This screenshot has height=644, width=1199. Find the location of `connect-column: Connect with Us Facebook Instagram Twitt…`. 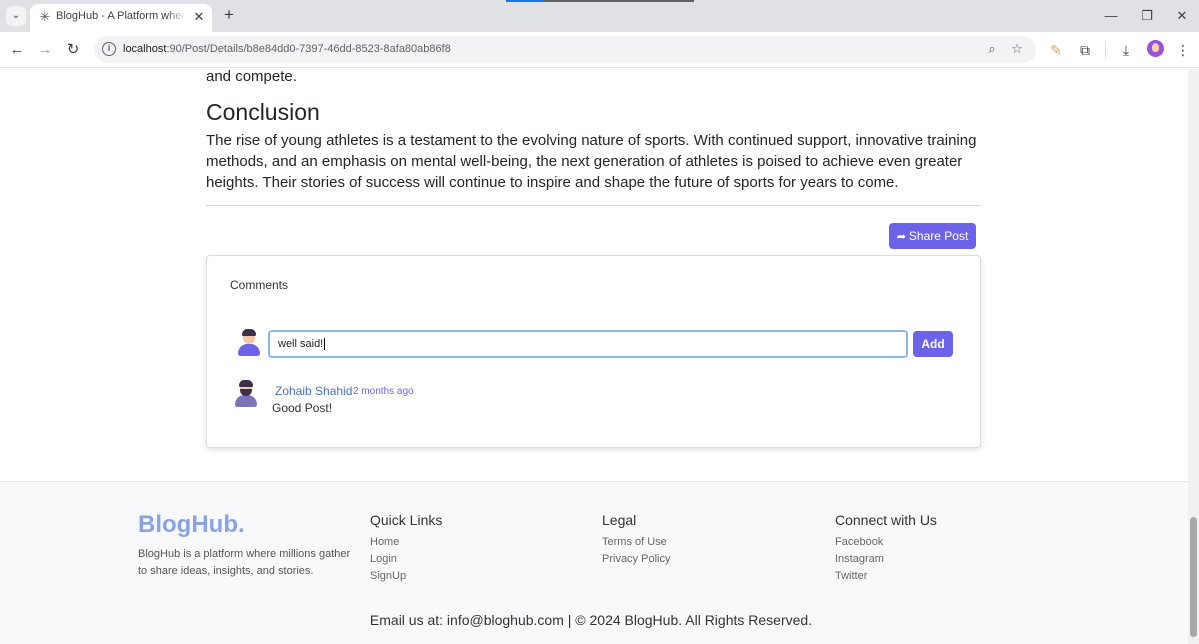

connect-column: Connect with Us Facebook Instagram Twitt… is located at coordinates (886, 548).